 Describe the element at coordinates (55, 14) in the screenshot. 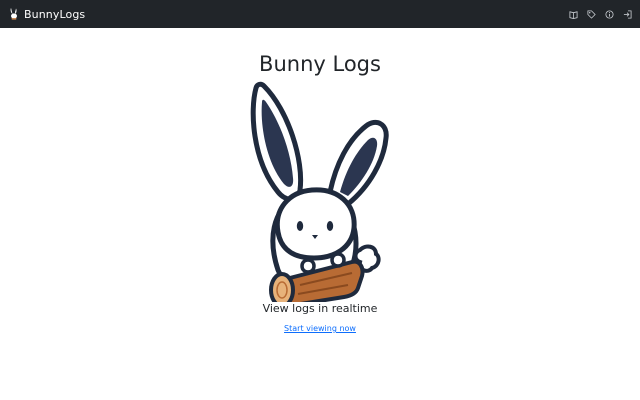

I see `brand-name: BunnyLogs` at that location.